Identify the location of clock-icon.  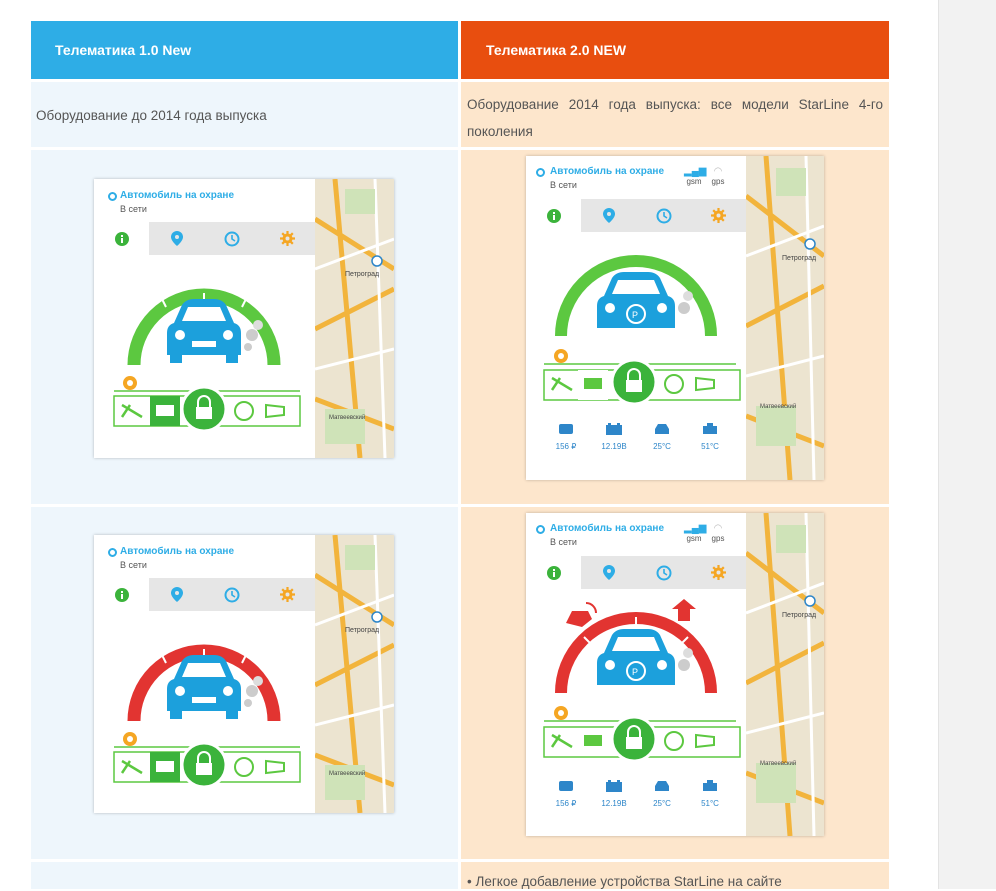
(232, 238).